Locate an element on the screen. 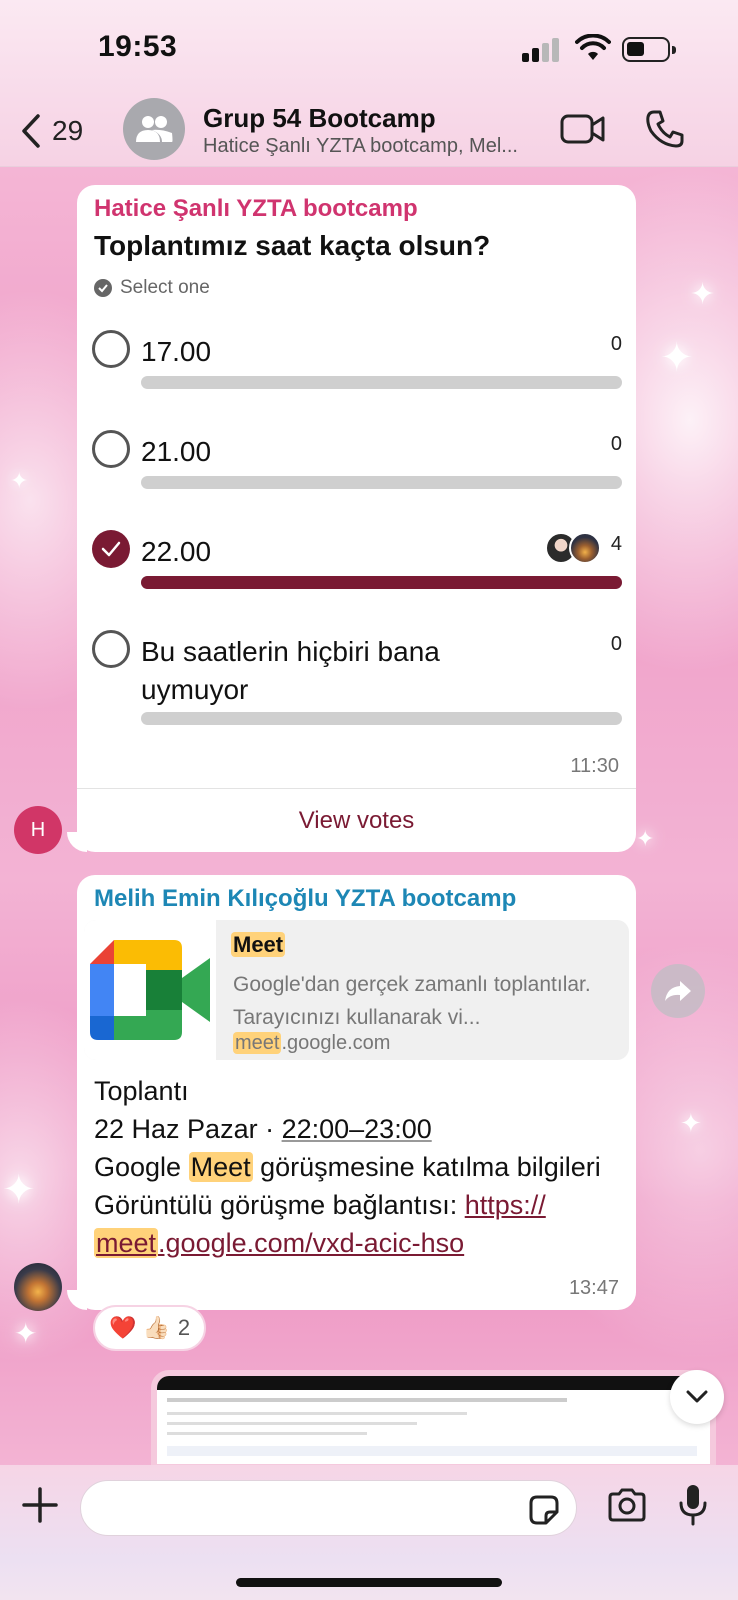 The width and height of the screenshot is (738, 1600). cellular-signal-icon is located at coordinates (542, 50).